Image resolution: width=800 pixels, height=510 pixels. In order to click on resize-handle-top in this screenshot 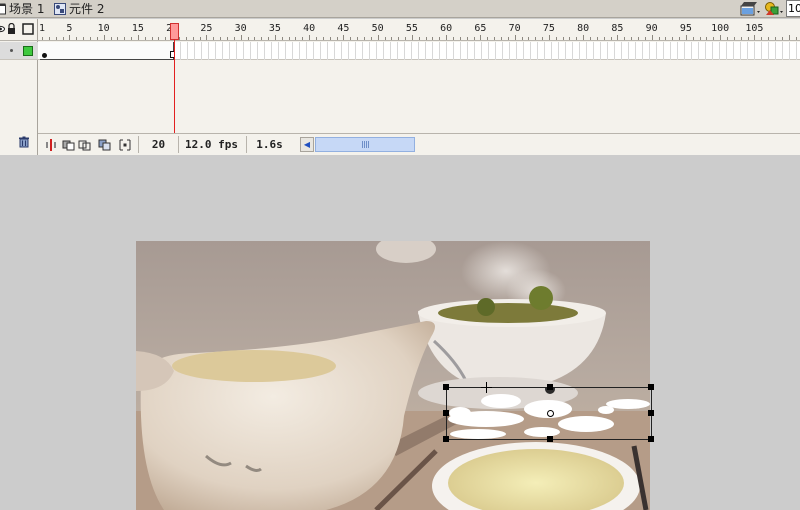, I will do `click(550, 387)`.